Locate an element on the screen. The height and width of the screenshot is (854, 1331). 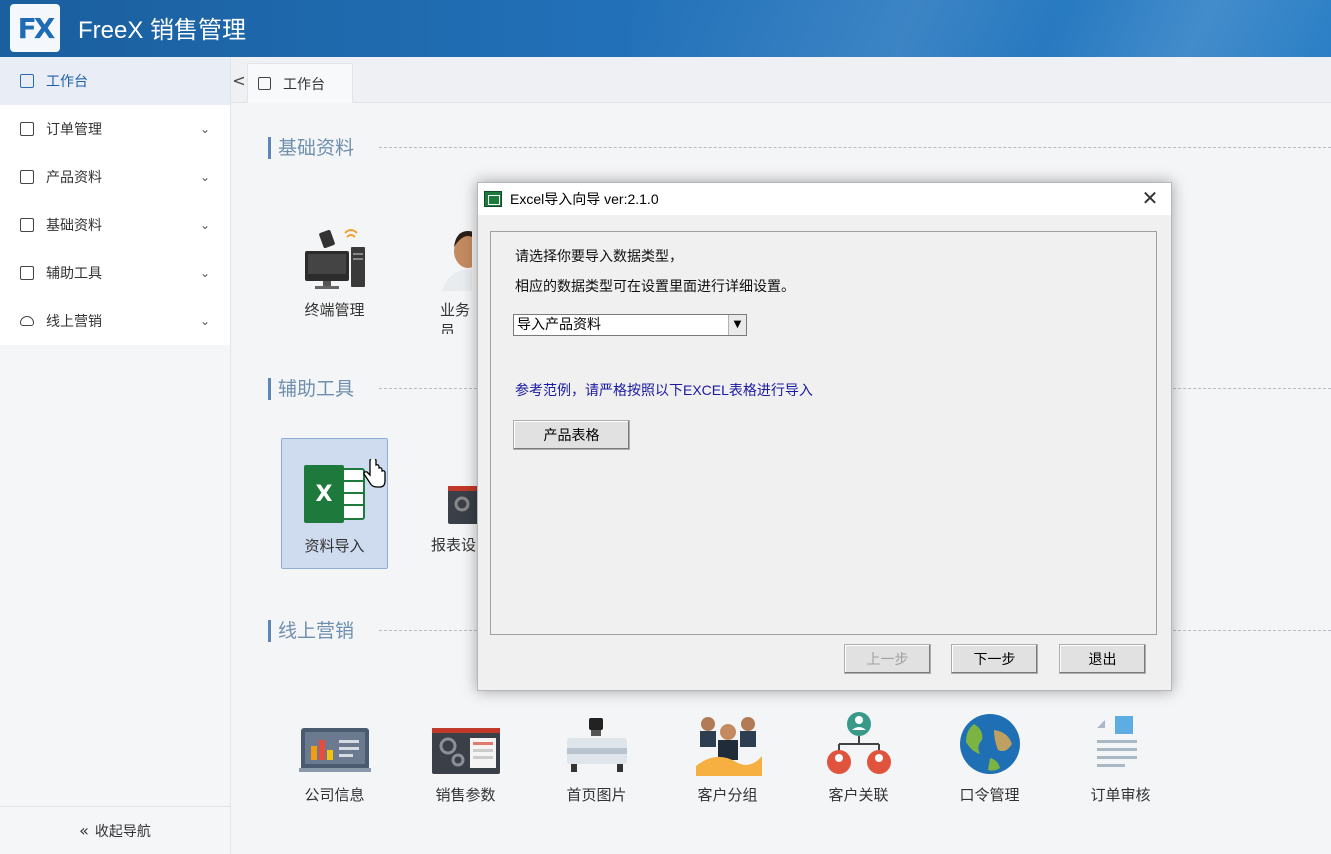
customer-groups-icon is located at coordinates (729, 746).